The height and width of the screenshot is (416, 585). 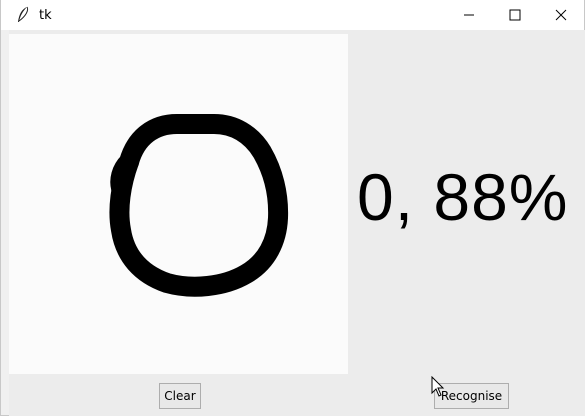 What do you see at coordinates (463, 197) in the screenshot?
I see `prediction-result: 0, 88%` at bounding box center [463, 197].